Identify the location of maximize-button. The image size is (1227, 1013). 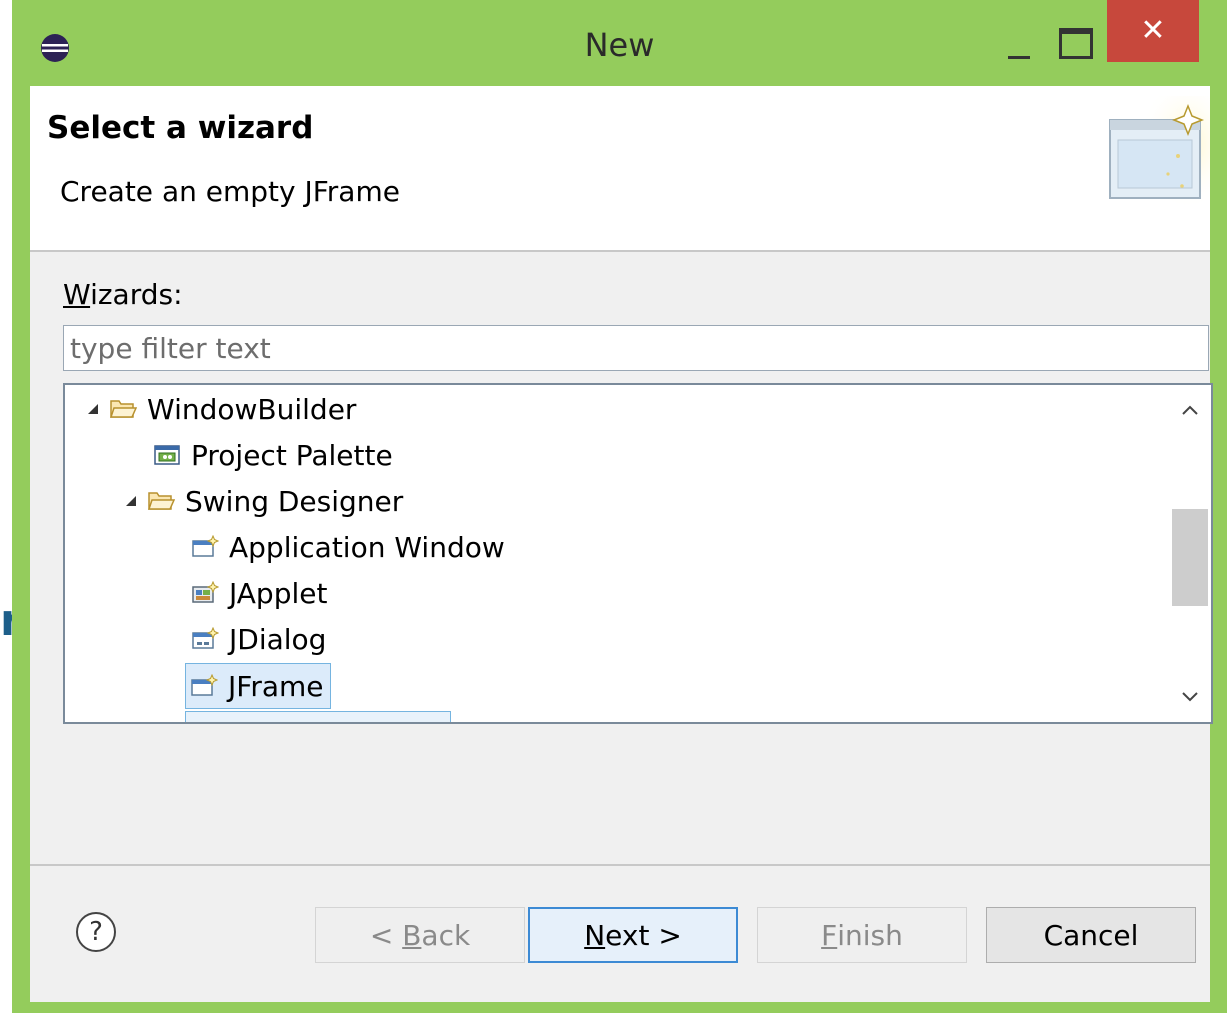
(1078, 44).